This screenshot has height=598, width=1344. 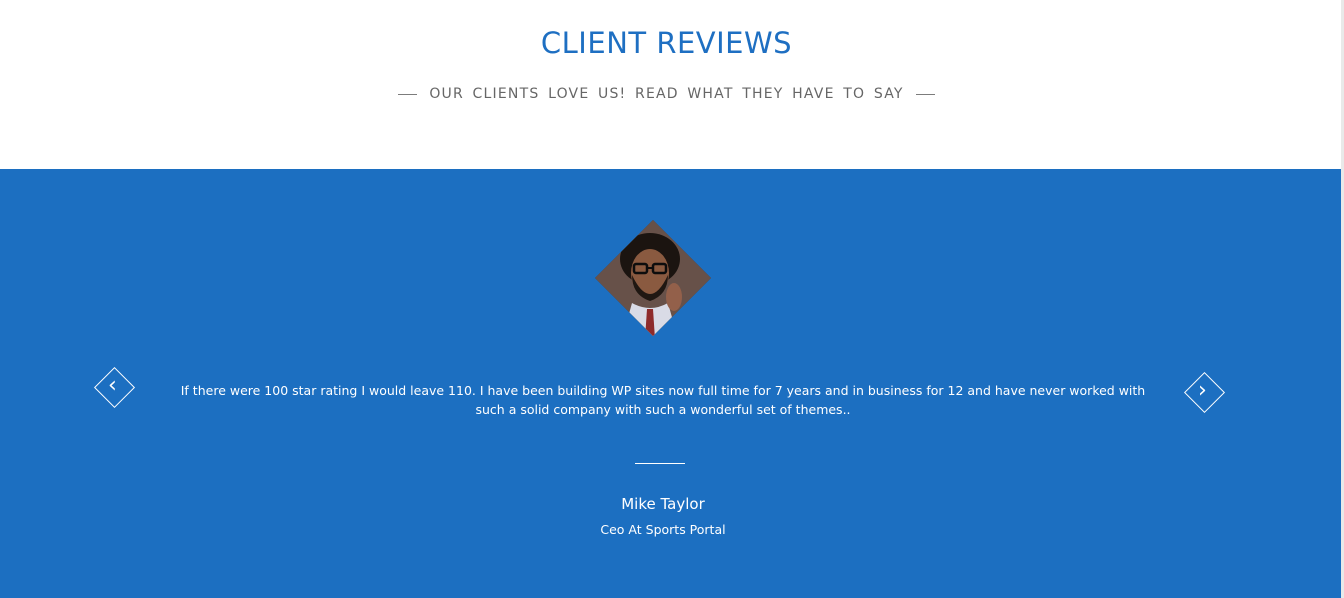 I want to click on testimonial-divider, so click(x=660, y=463).